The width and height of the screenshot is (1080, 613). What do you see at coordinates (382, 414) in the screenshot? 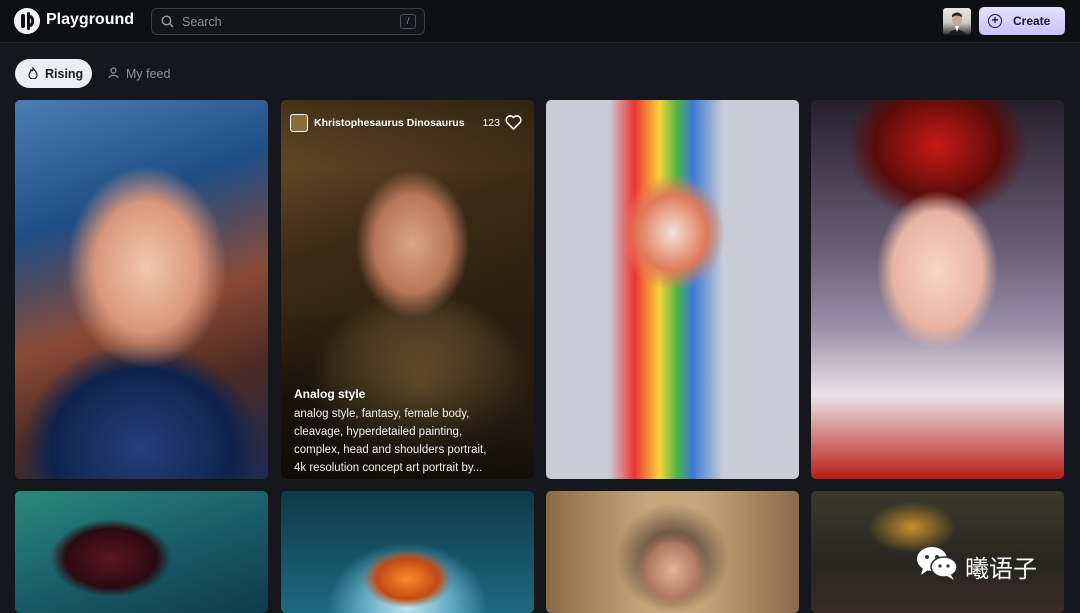
I see `card-prompt-line: analog style, fantasy, female body,` at bounding box center [382, 414].